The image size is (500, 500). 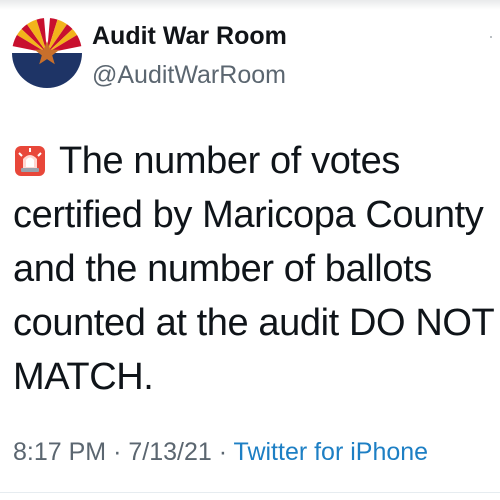 What do you see at coordinates (331, 452) in the screenshot?
I see `tweet-source-link: Twitter for iPhone` at bounding box center [331, 452].